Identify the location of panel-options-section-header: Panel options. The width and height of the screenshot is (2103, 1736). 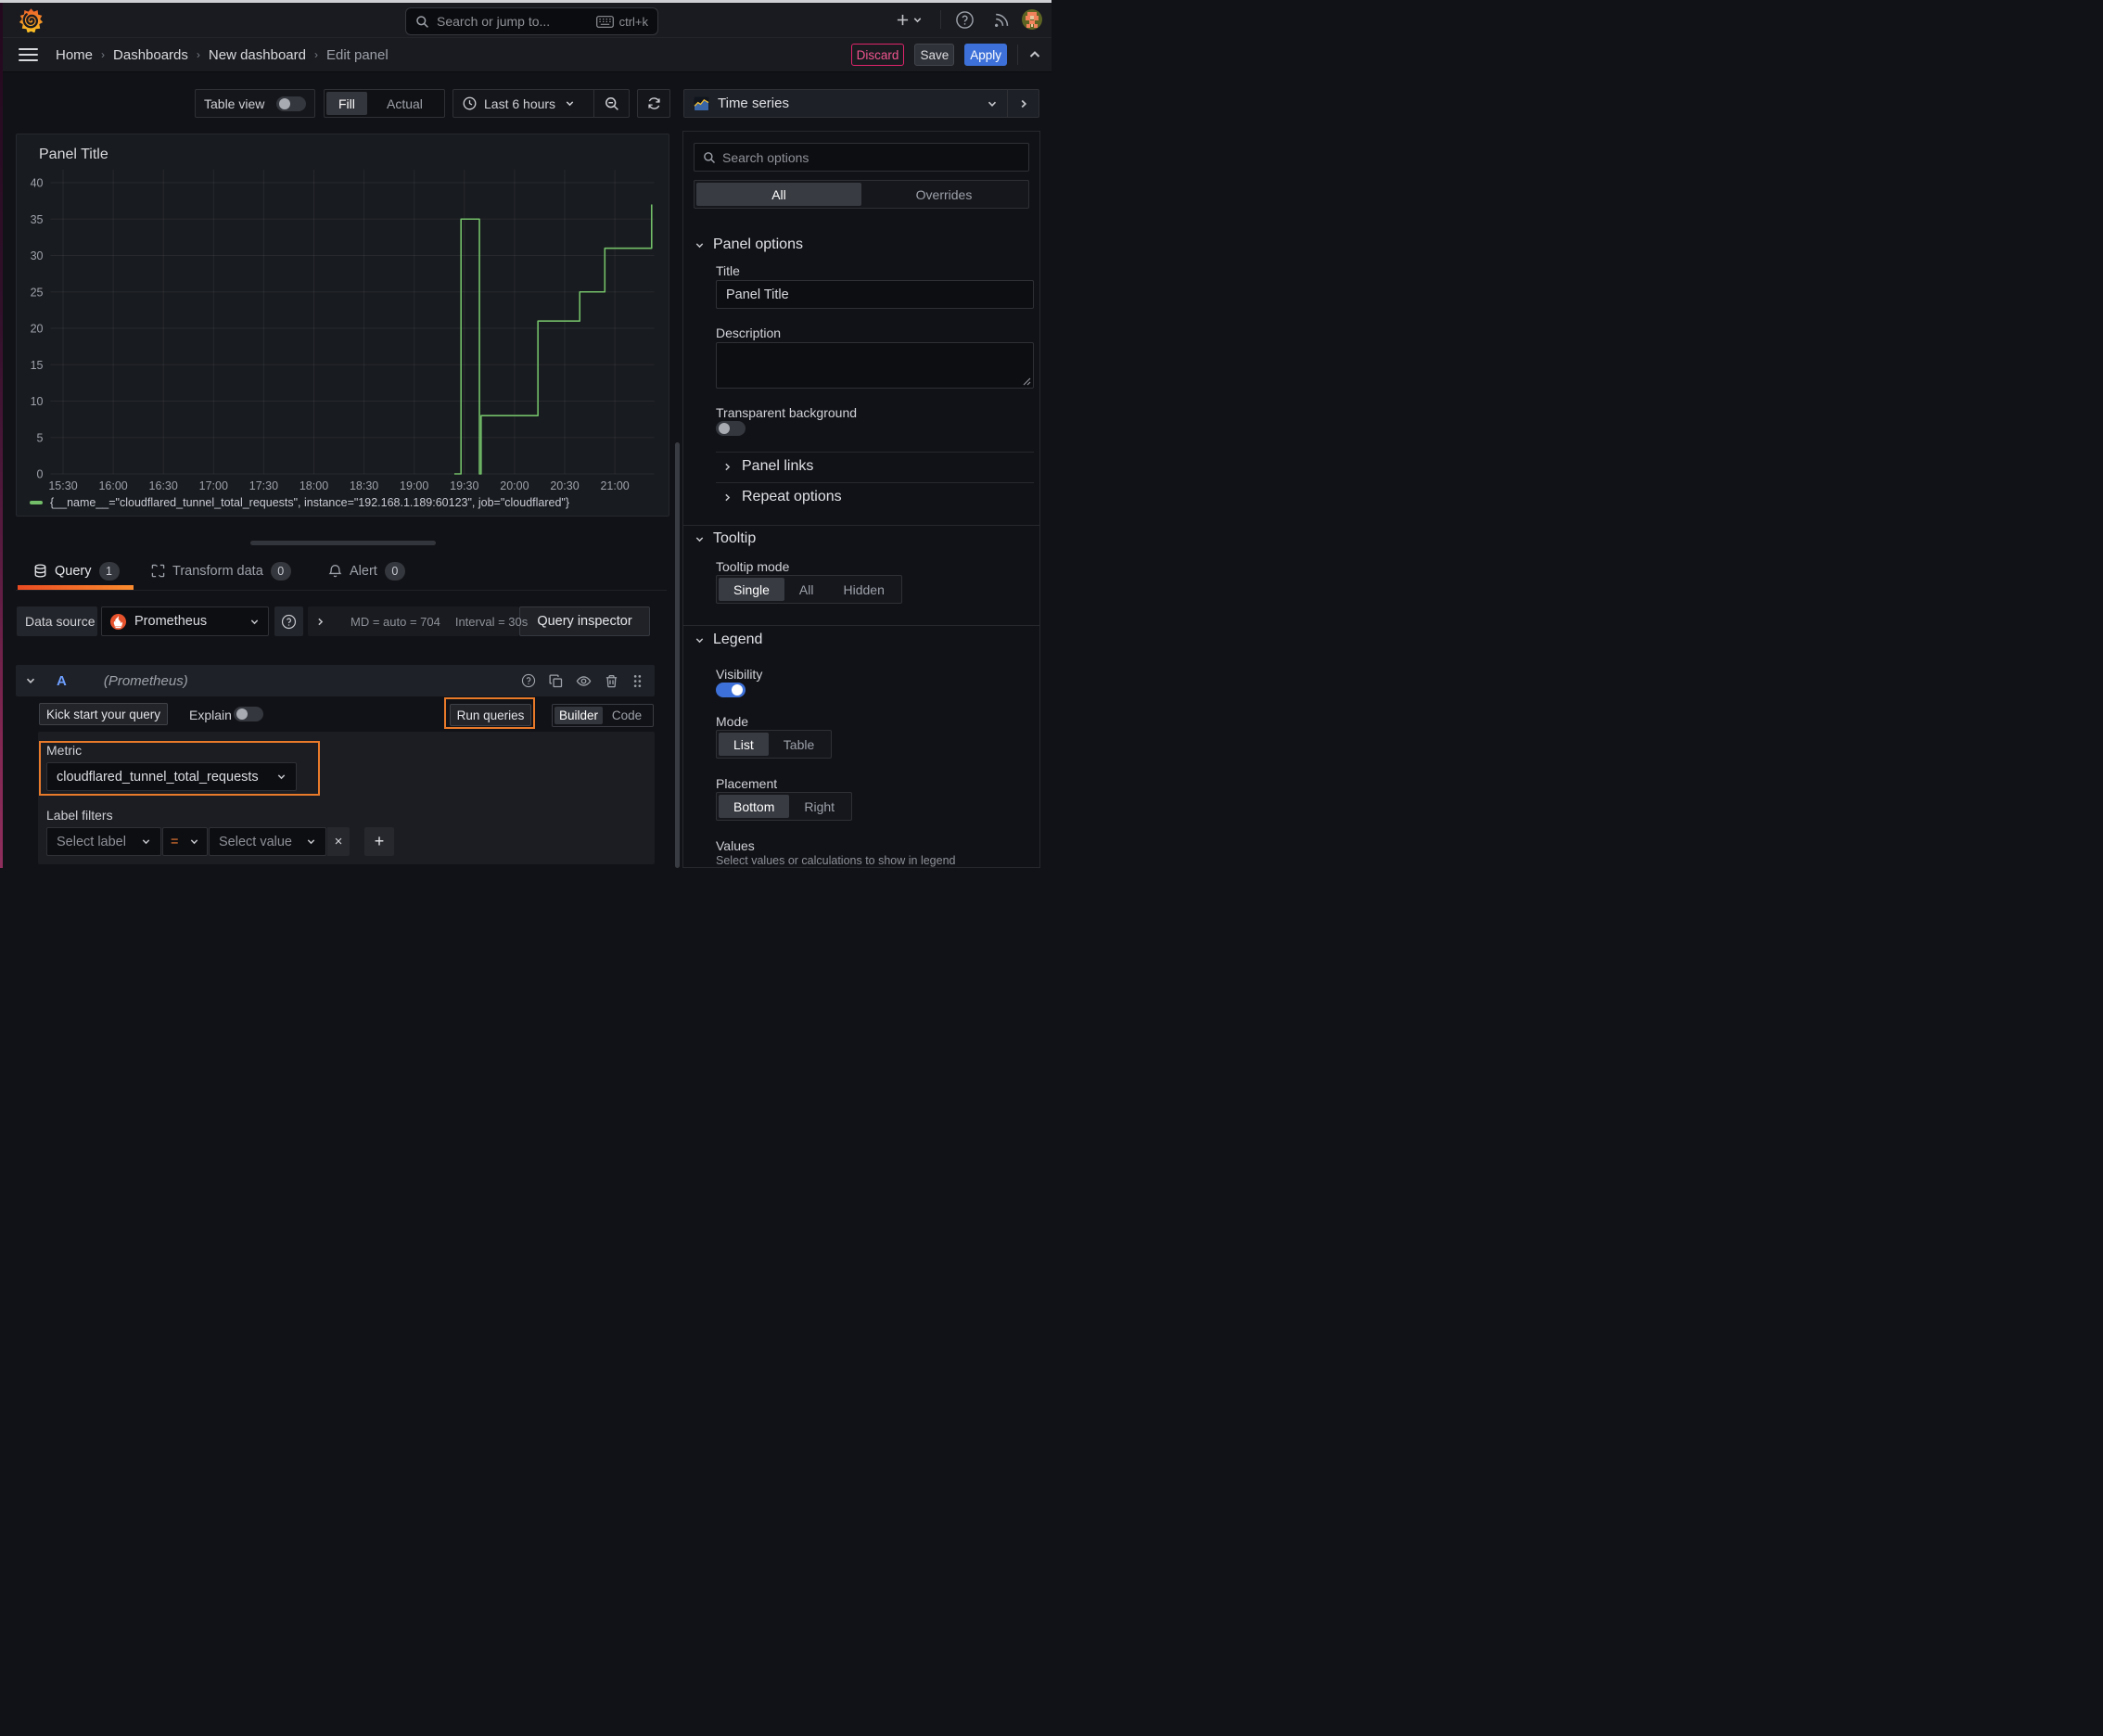
(749, 244).